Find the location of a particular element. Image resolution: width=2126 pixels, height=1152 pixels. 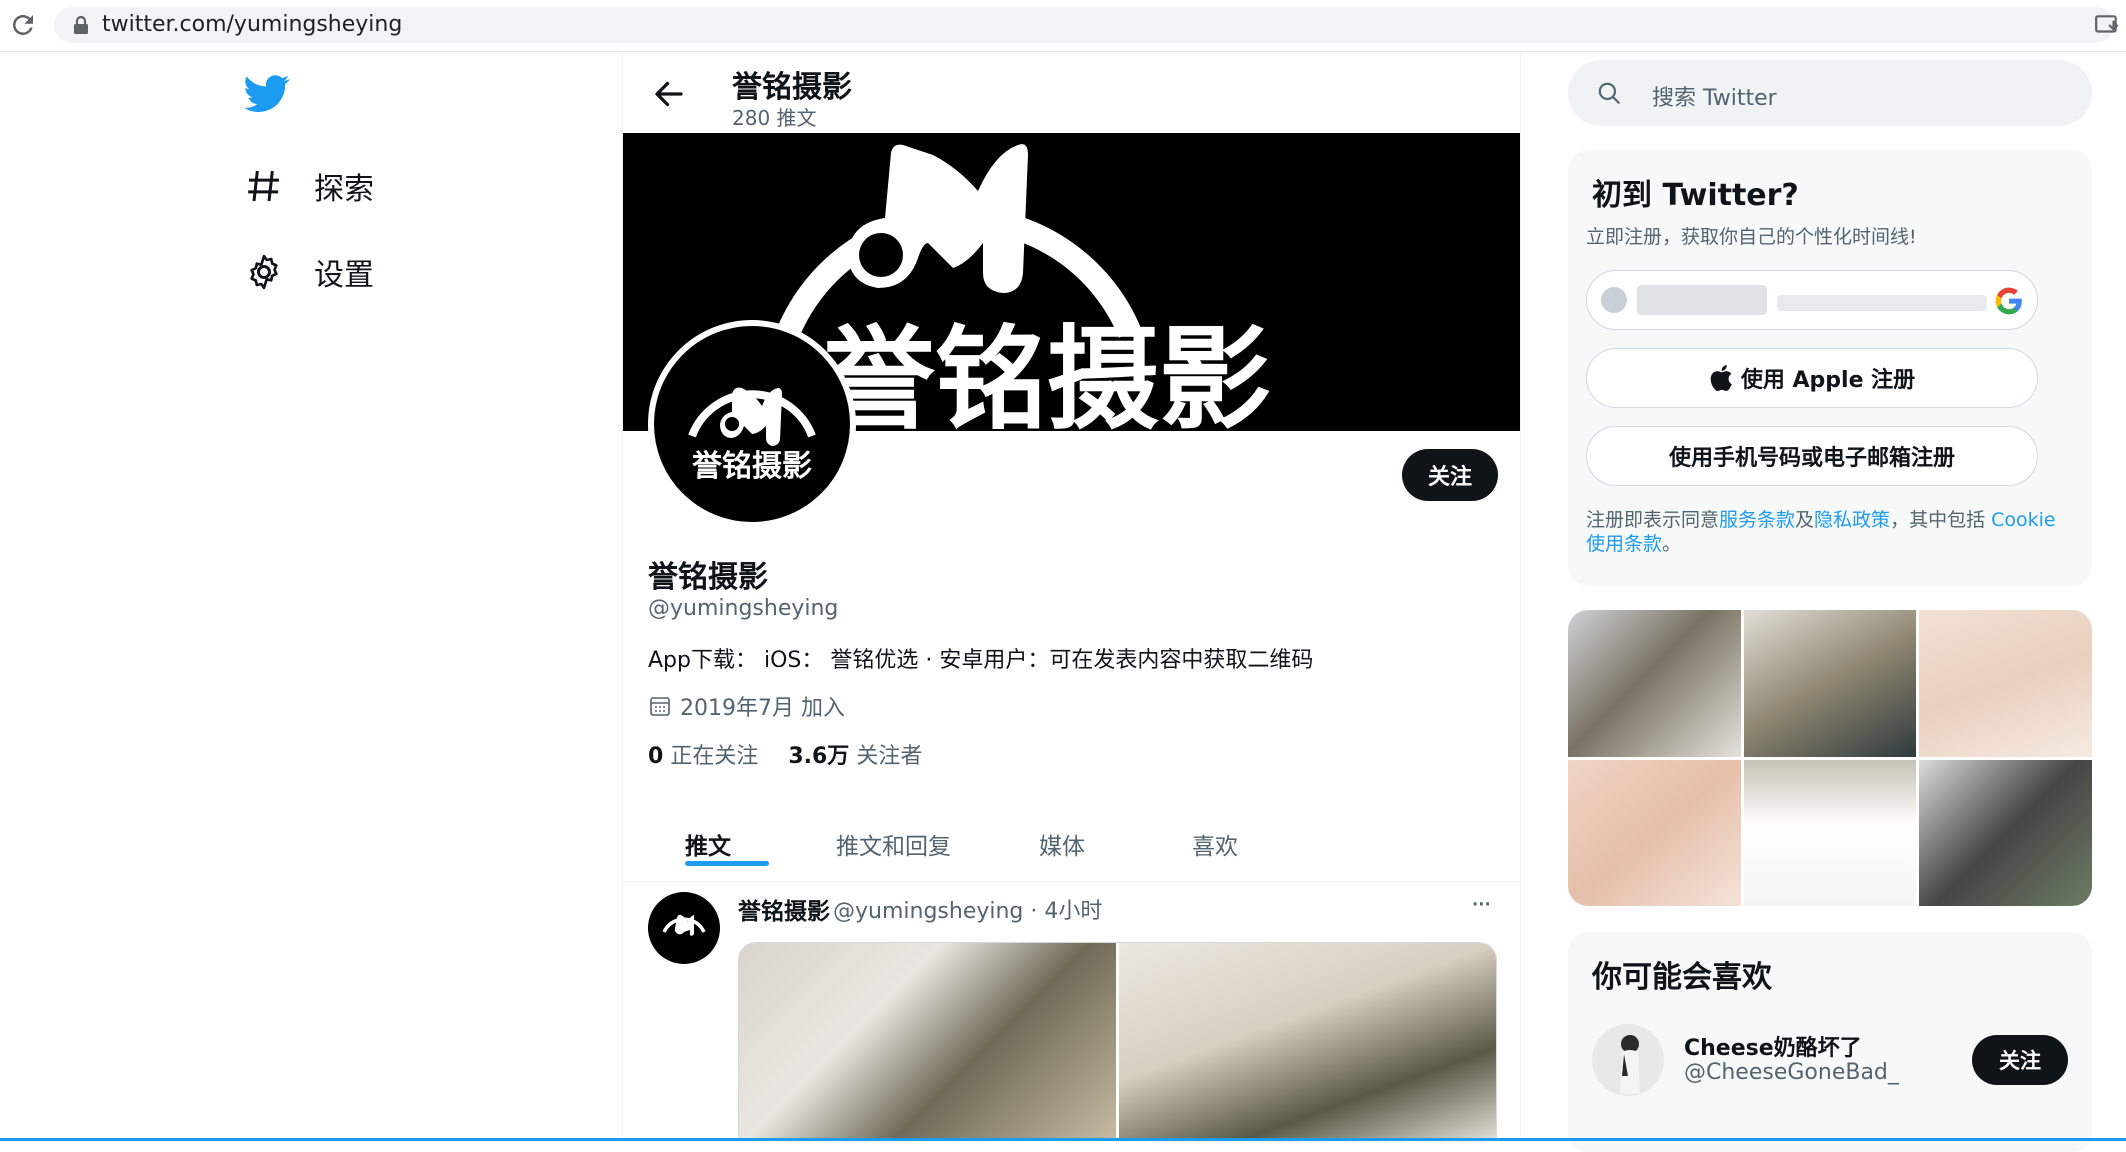

gear-icon is located at coordinates (264, 272).